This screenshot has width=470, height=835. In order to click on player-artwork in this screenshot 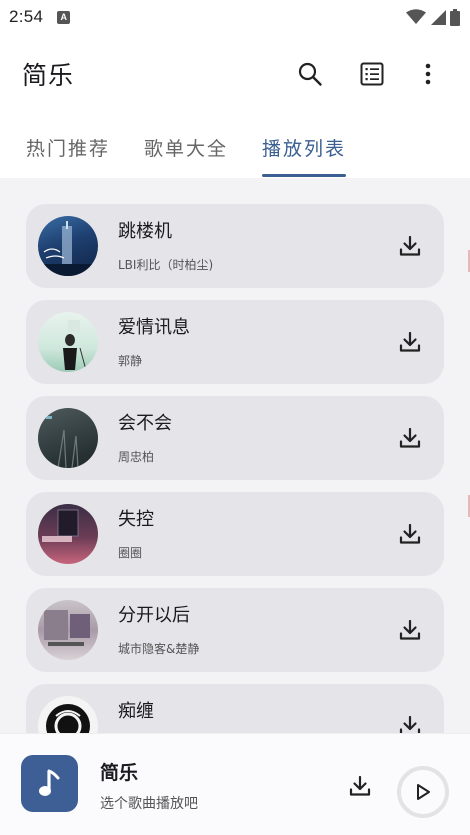, I will do `click(49, 783)`.